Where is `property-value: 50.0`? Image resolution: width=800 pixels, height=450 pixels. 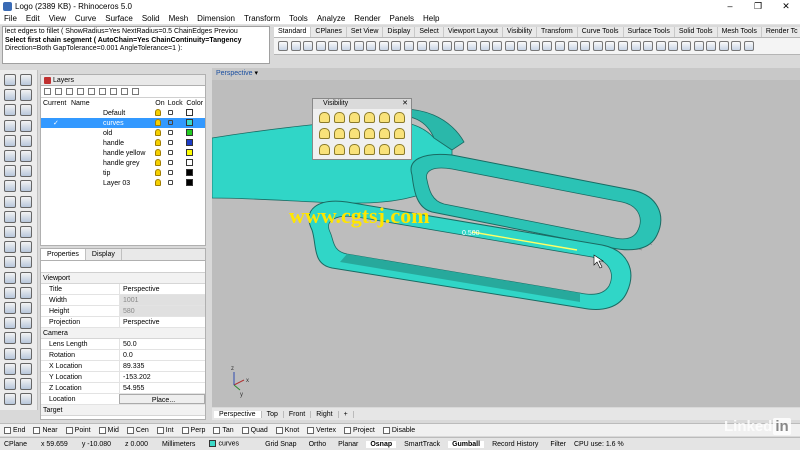 property-value: 50.0 is located at coordinates (162, 344).